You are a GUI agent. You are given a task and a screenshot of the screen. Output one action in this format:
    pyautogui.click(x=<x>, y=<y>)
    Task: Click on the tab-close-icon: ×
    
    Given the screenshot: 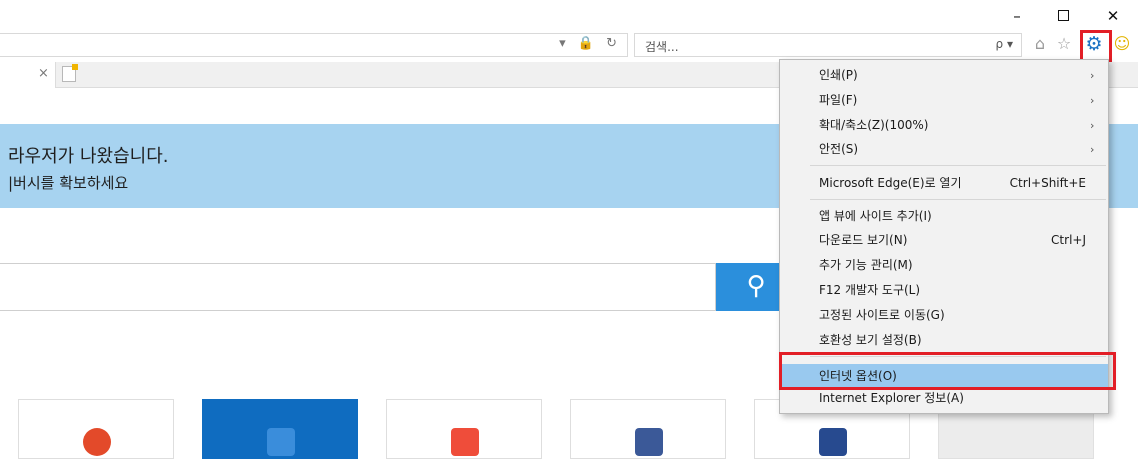 What is the action you would take?
    pyautogui.click(x=43, y=73)
    